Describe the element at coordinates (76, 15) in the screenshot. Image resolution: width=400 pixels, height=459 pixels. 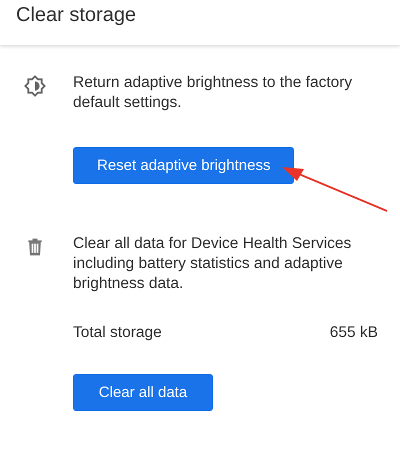
I see `screen-title: Clear storage` at that location.